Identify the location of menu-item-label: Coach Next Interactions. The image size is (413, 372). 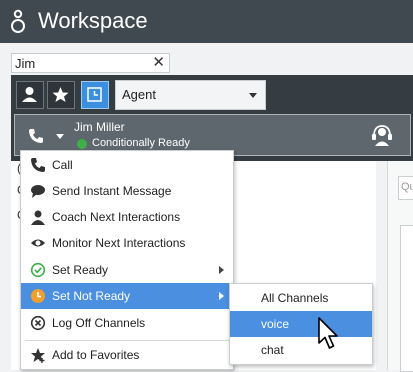
(116, 217).